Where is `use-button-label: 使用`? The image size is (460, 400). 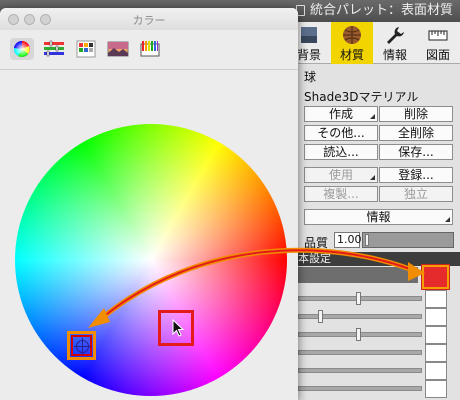
use-button-label: 使用 is located at coordinates (340, 175).